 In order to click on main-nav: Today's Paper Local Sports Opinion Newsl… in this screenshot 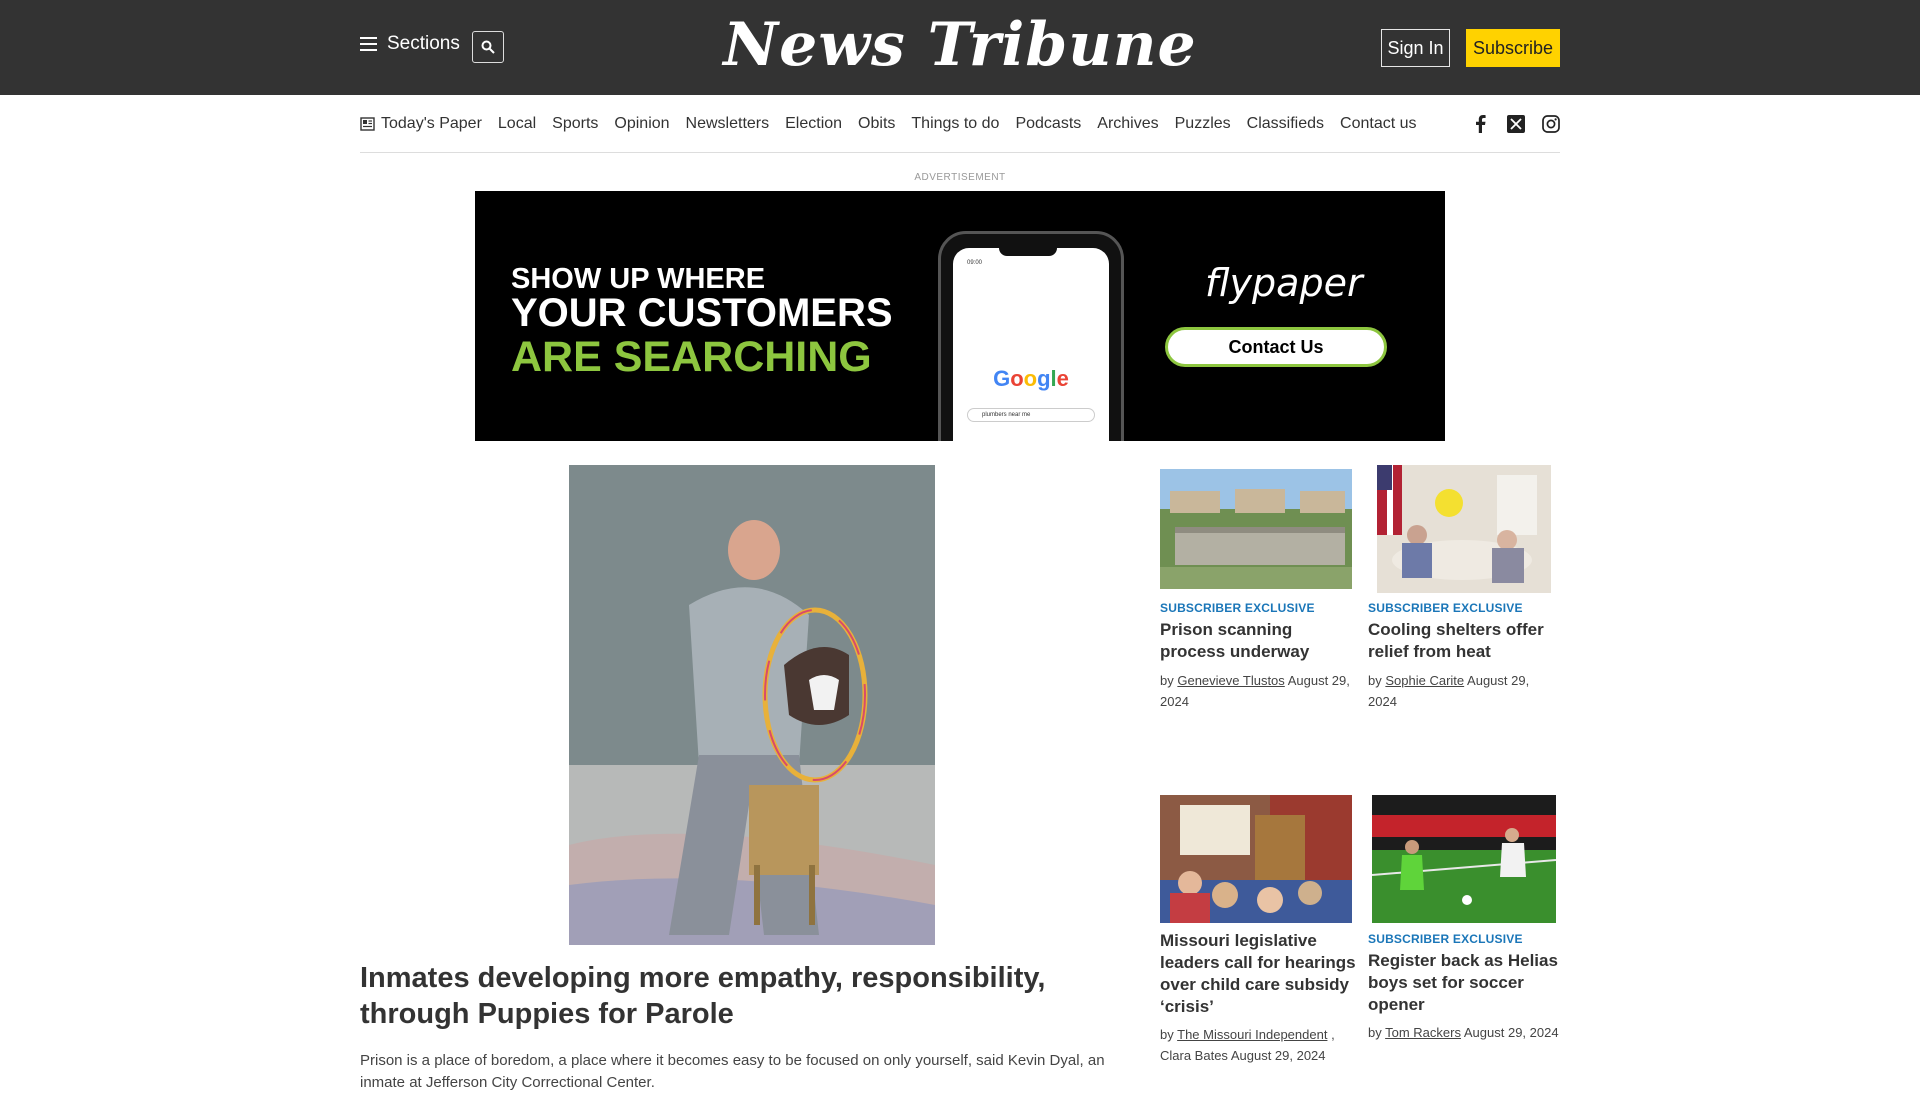, I will do `click(960, 124)`.